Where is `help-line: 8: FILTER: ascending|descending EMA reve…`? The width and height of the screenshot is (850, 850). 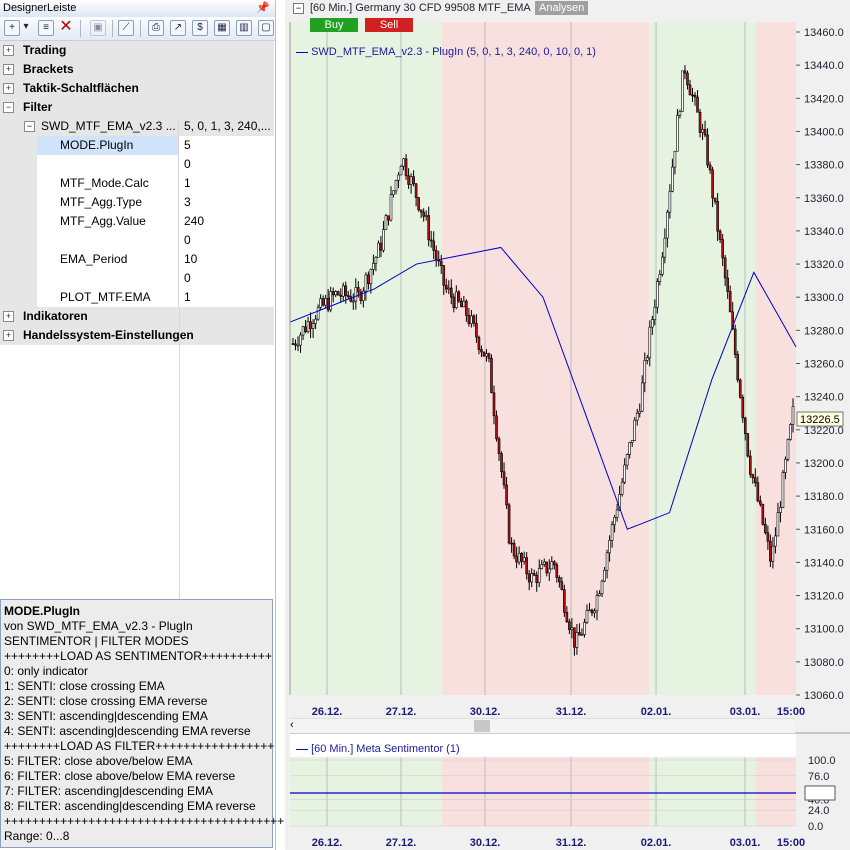
help-line: 8: FILTER: ascending|descending EMA reve… is located at coordinates (130, 806).